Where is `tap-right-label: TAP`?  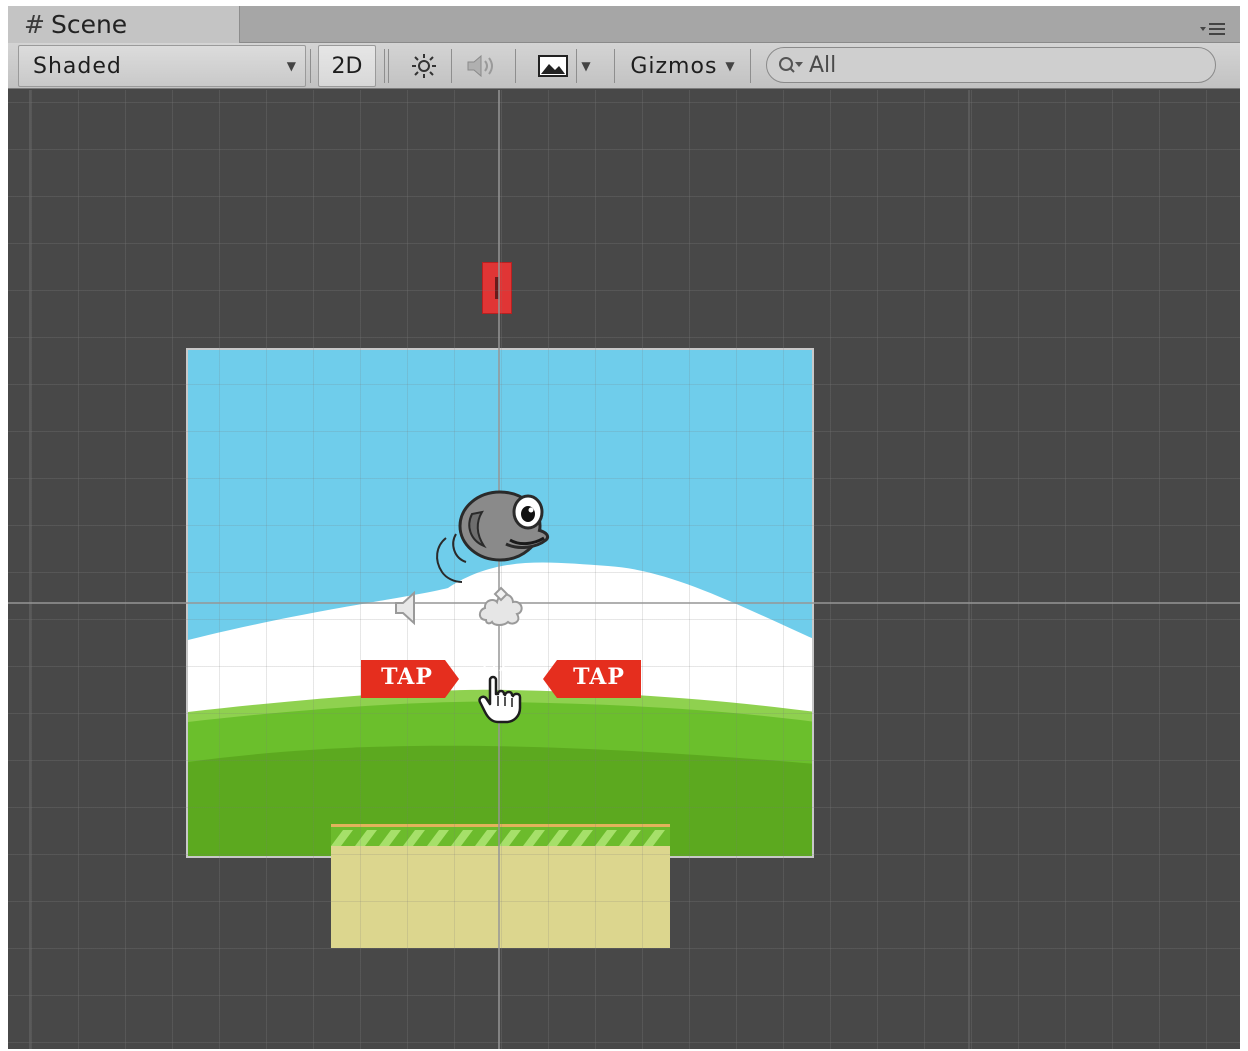 tap-right-label: TAP is located at coordinates (599, 677).